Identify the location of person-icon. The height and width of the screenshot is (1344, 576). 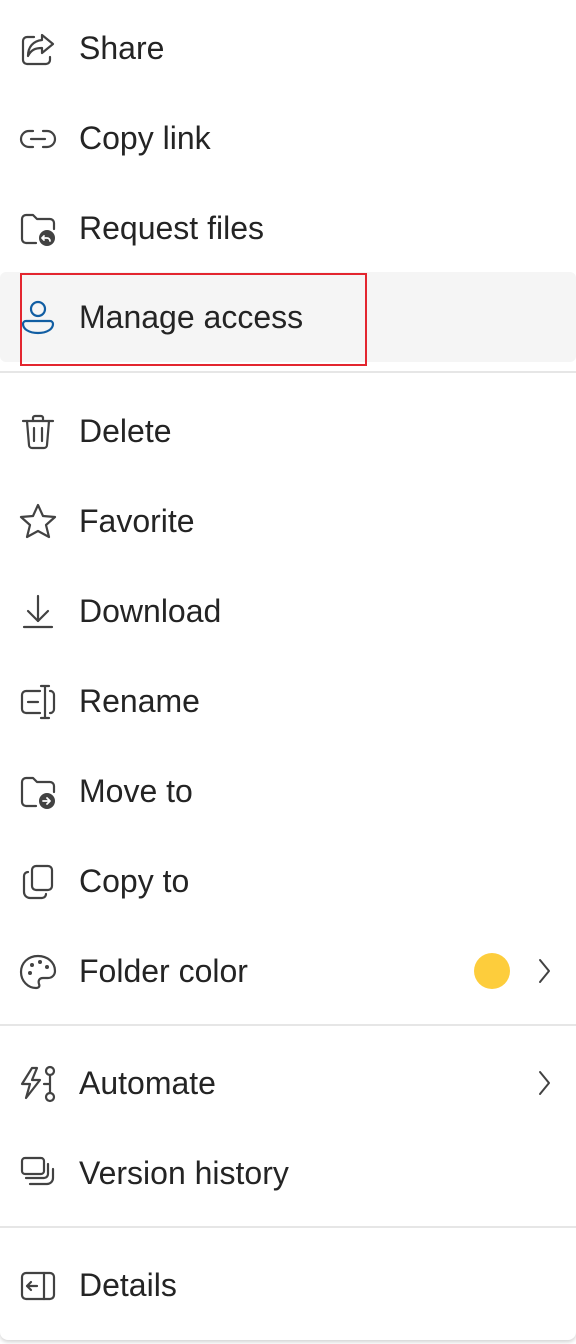
(38, 318).